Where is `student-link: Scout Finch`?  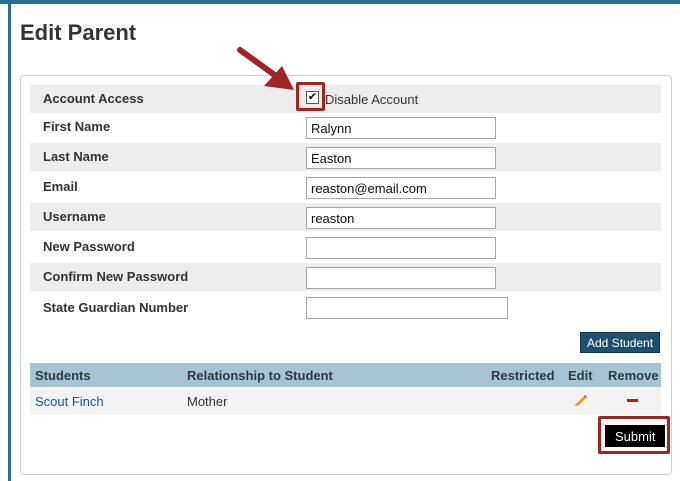 student-link: Scout Finch is located at coordinates (69, 401).